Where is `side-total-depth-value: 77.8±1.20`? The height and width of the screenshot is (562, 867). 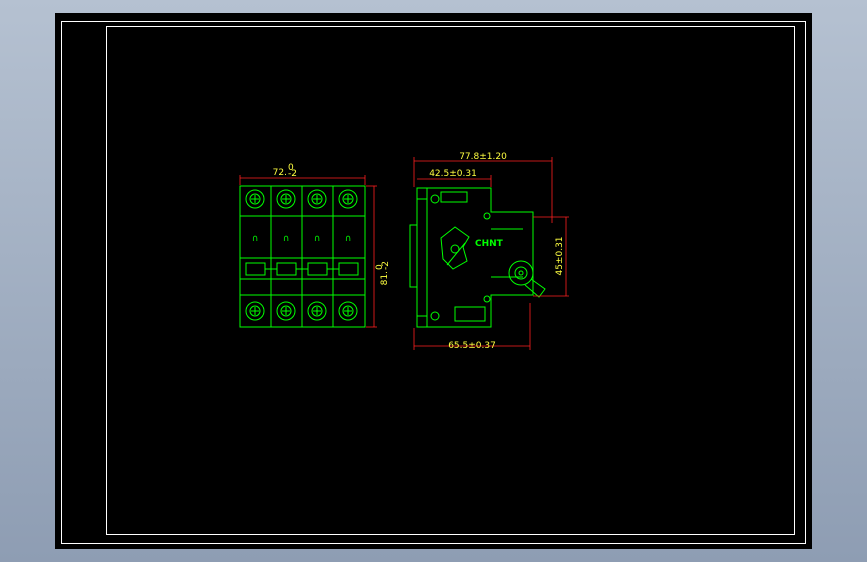 side-total-depth-value: 77.8±1.20 is located at coordinates (483, 157).